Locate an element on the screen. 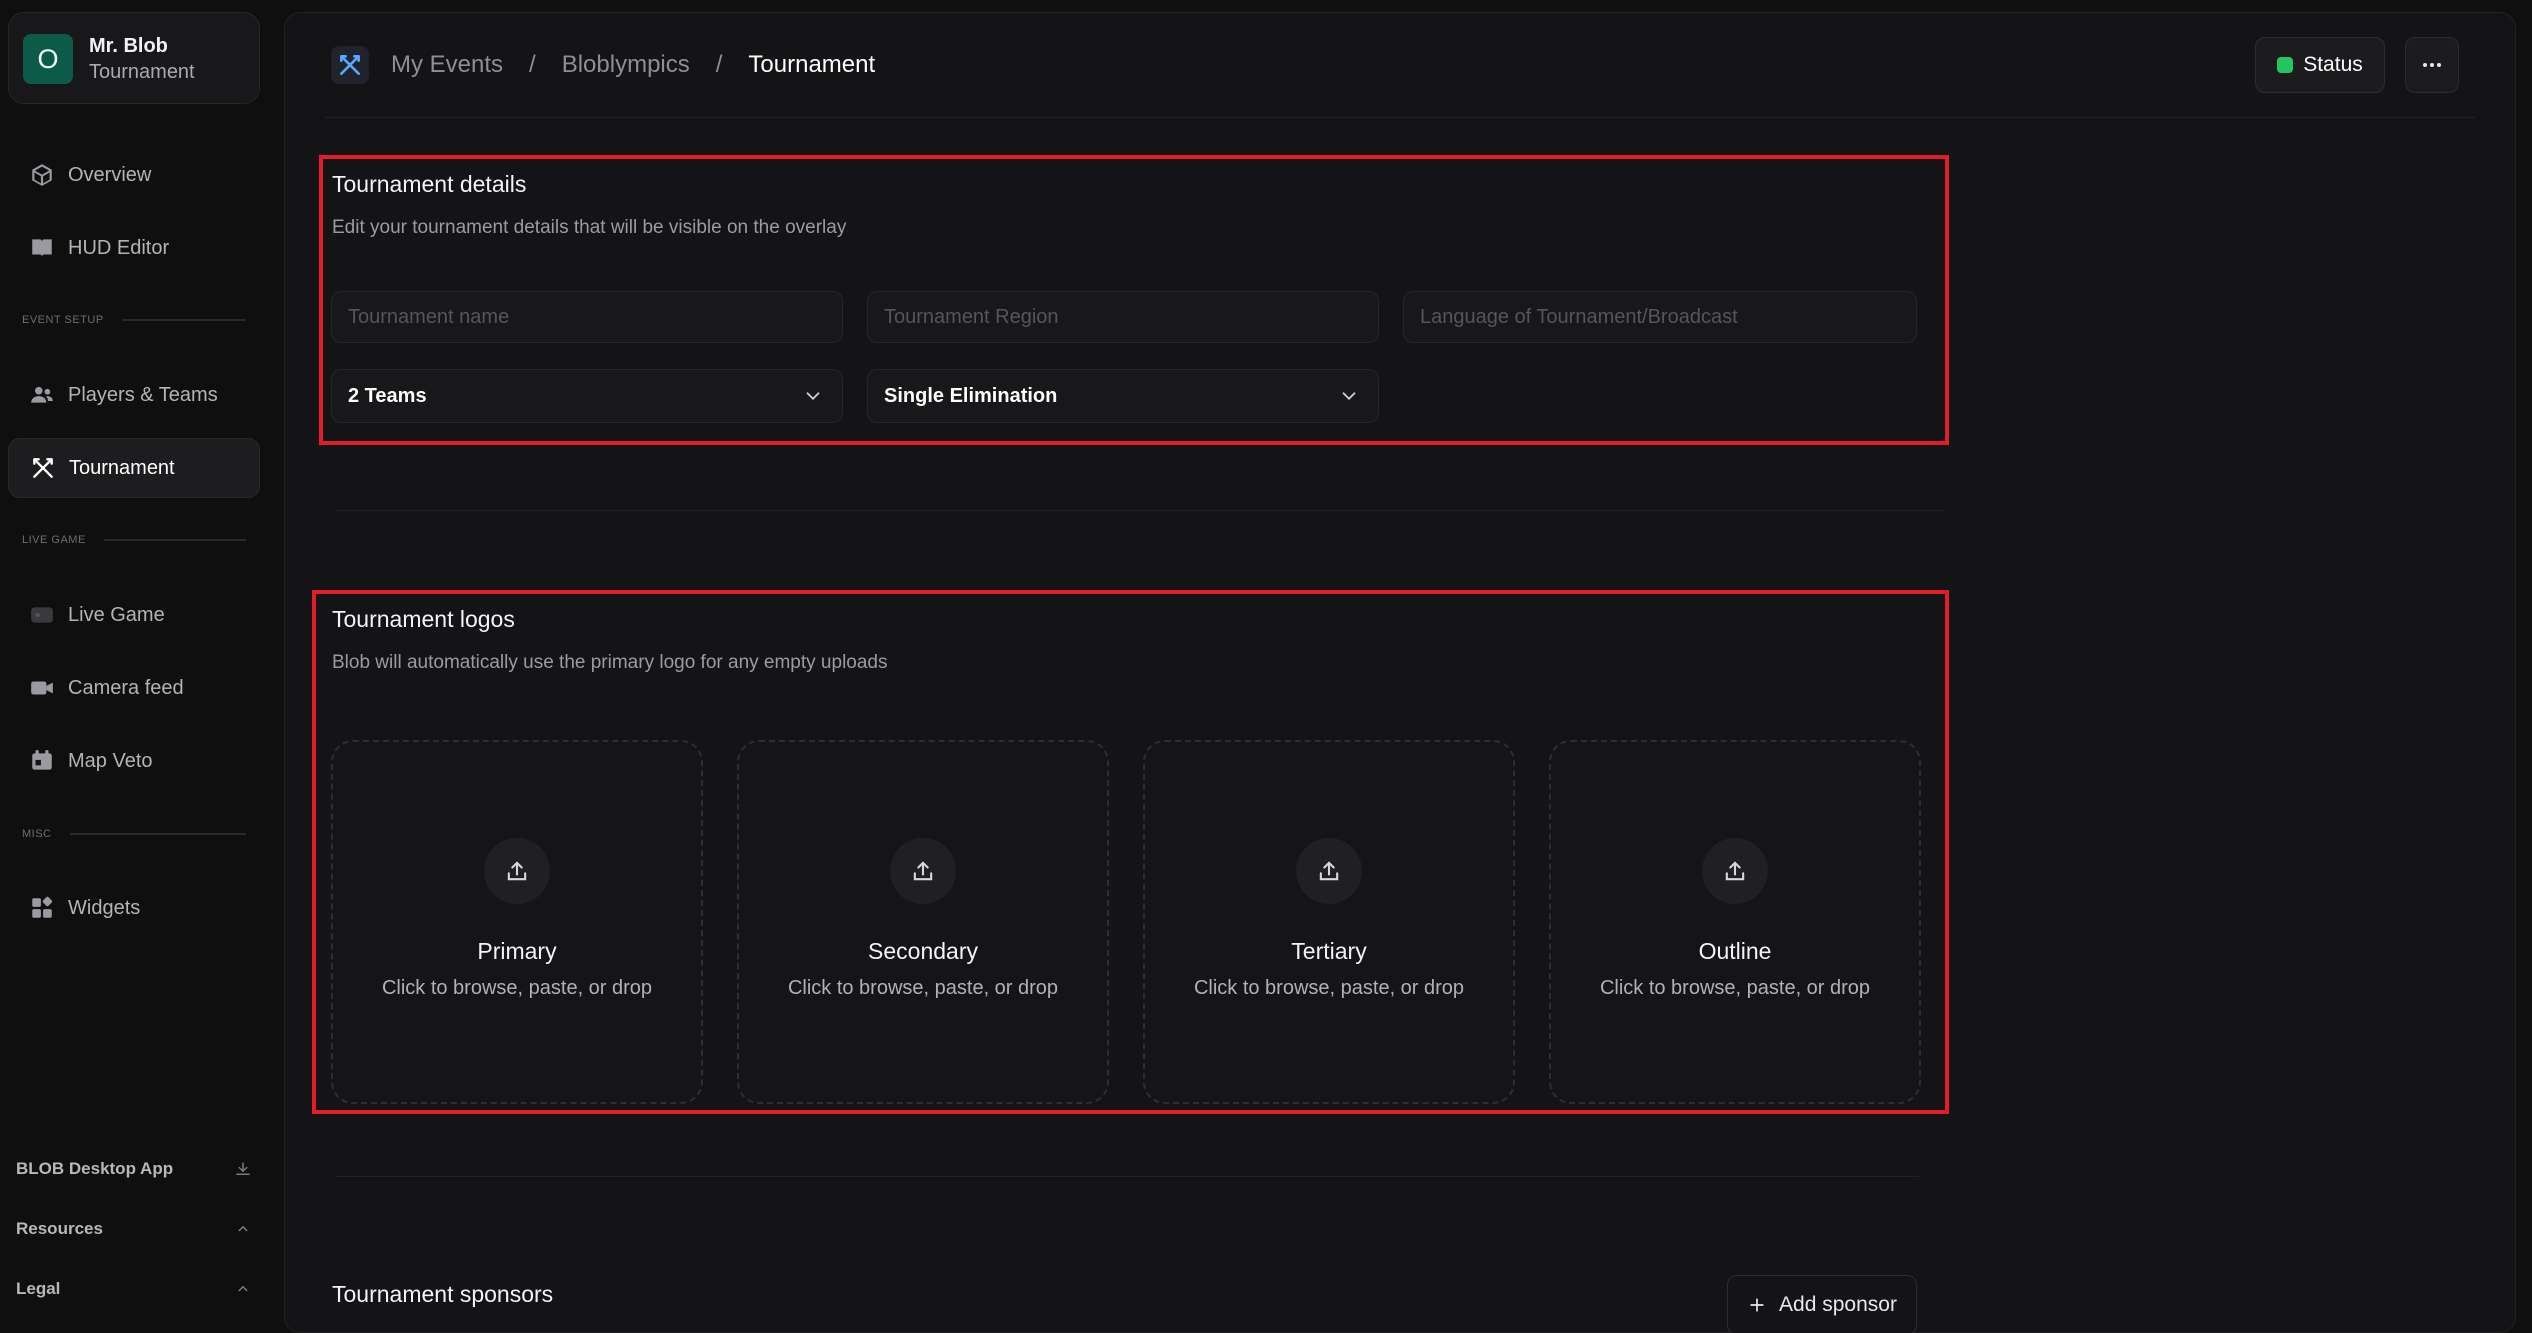  tournament-region-input: Tournament Region is located at coordinates (1123, 317).